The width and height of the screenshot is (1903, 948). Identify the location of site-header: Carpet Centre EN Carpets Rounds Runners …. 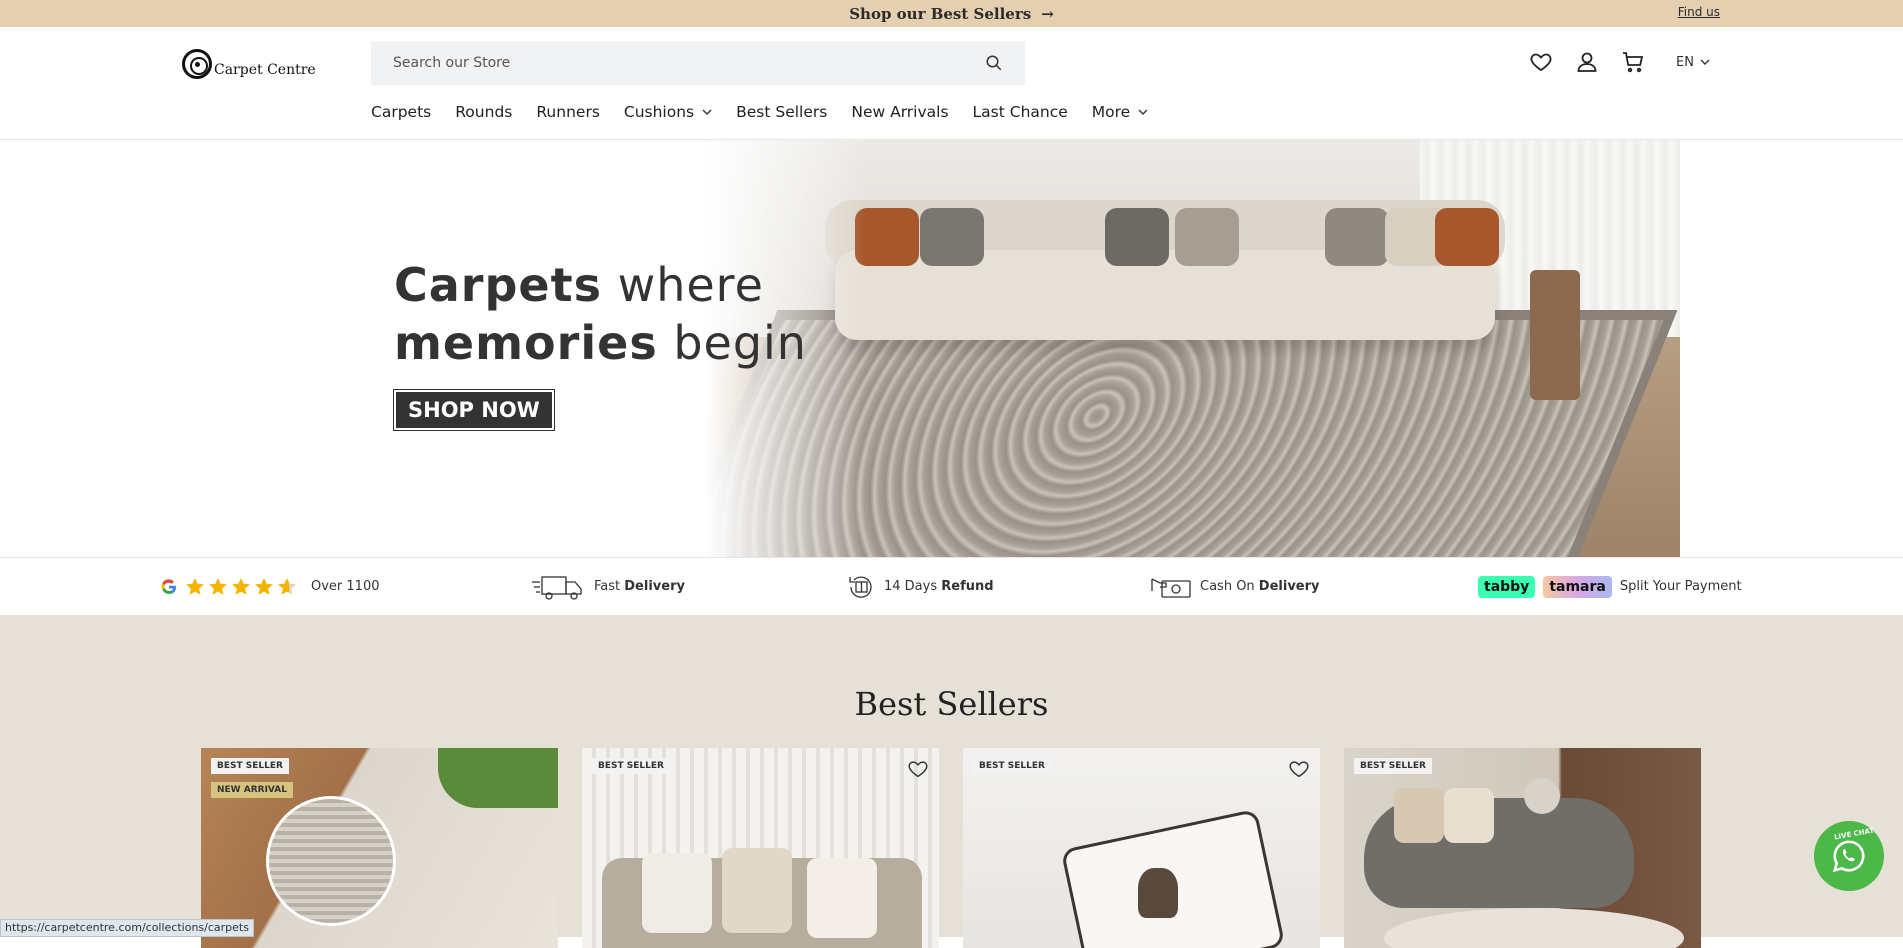
(951, 83).